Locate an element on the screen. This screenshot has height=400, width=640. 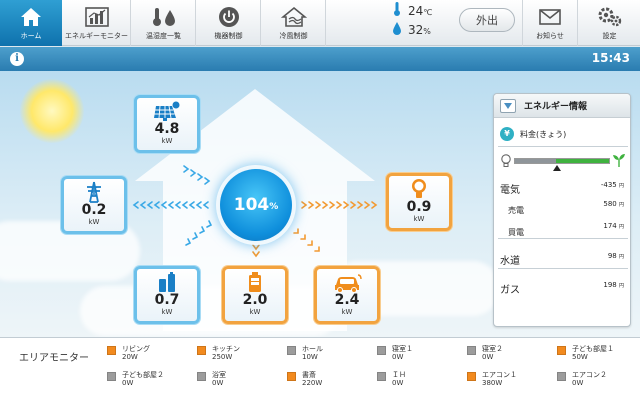
yen-icon: ¥ is located at coordinates (507, 134).